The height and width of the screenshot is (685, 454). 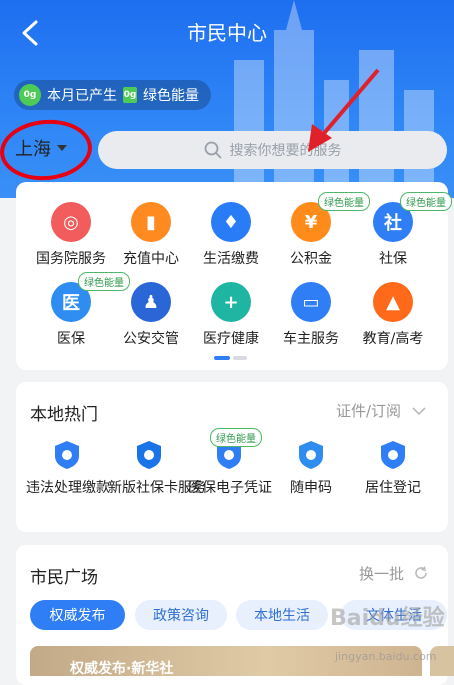 What do you see at coordinates (282, 615) in the screenshot?
I see `plaza-tab: 本地生活` at bounding box center [282, 615].